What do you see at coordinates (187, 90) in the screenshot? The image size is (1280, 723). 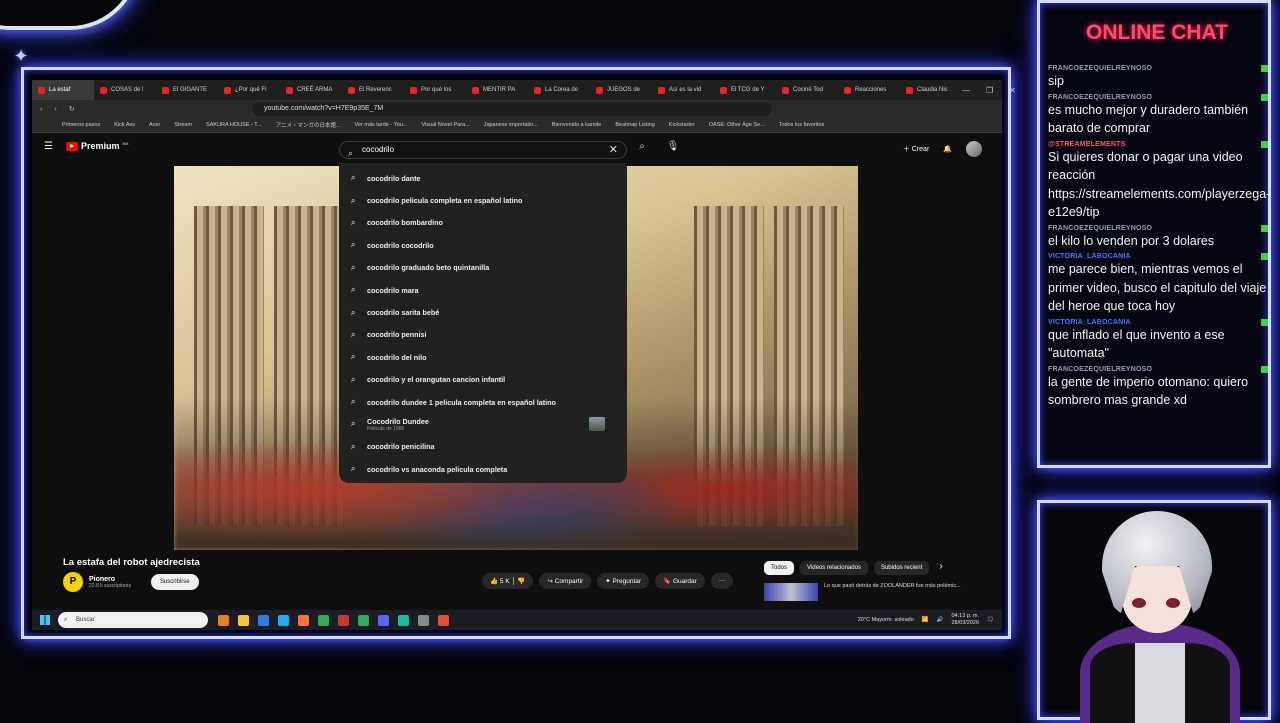 I see `browser-tab: El GIGANTE` at bounding box center [187, 90].